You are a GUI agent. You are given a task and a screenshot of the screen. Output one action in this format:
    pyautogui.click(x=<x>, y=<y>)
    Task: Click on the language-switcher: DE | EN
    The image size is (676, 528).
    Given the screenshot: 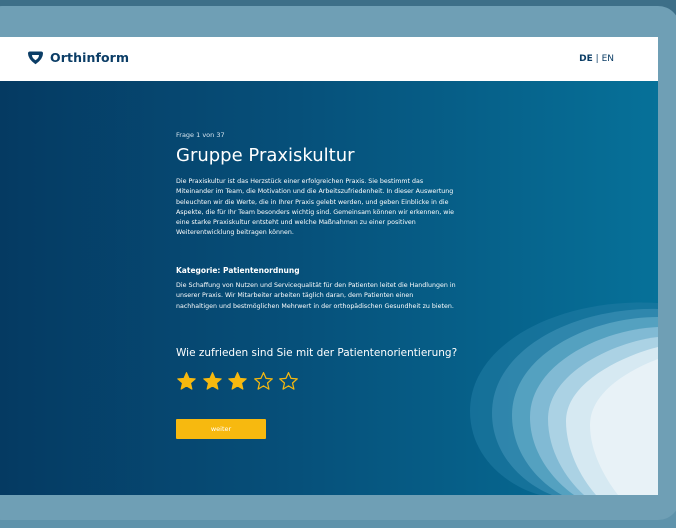 What is the action you would take?
    pyautogui.click(x=596, y=59)
    